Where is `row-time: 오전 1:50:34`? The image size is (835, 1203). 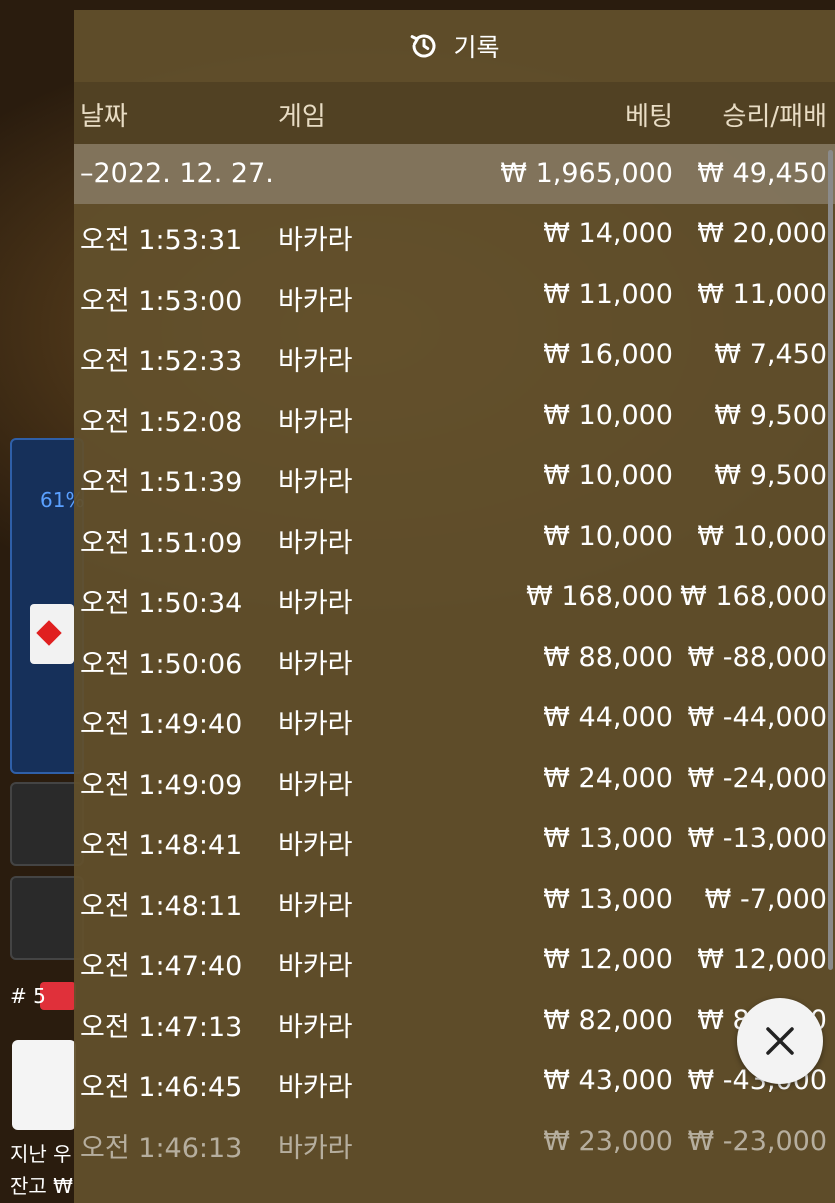 row-time: 오전 1:50:34 is located at coordinates (161, 603).